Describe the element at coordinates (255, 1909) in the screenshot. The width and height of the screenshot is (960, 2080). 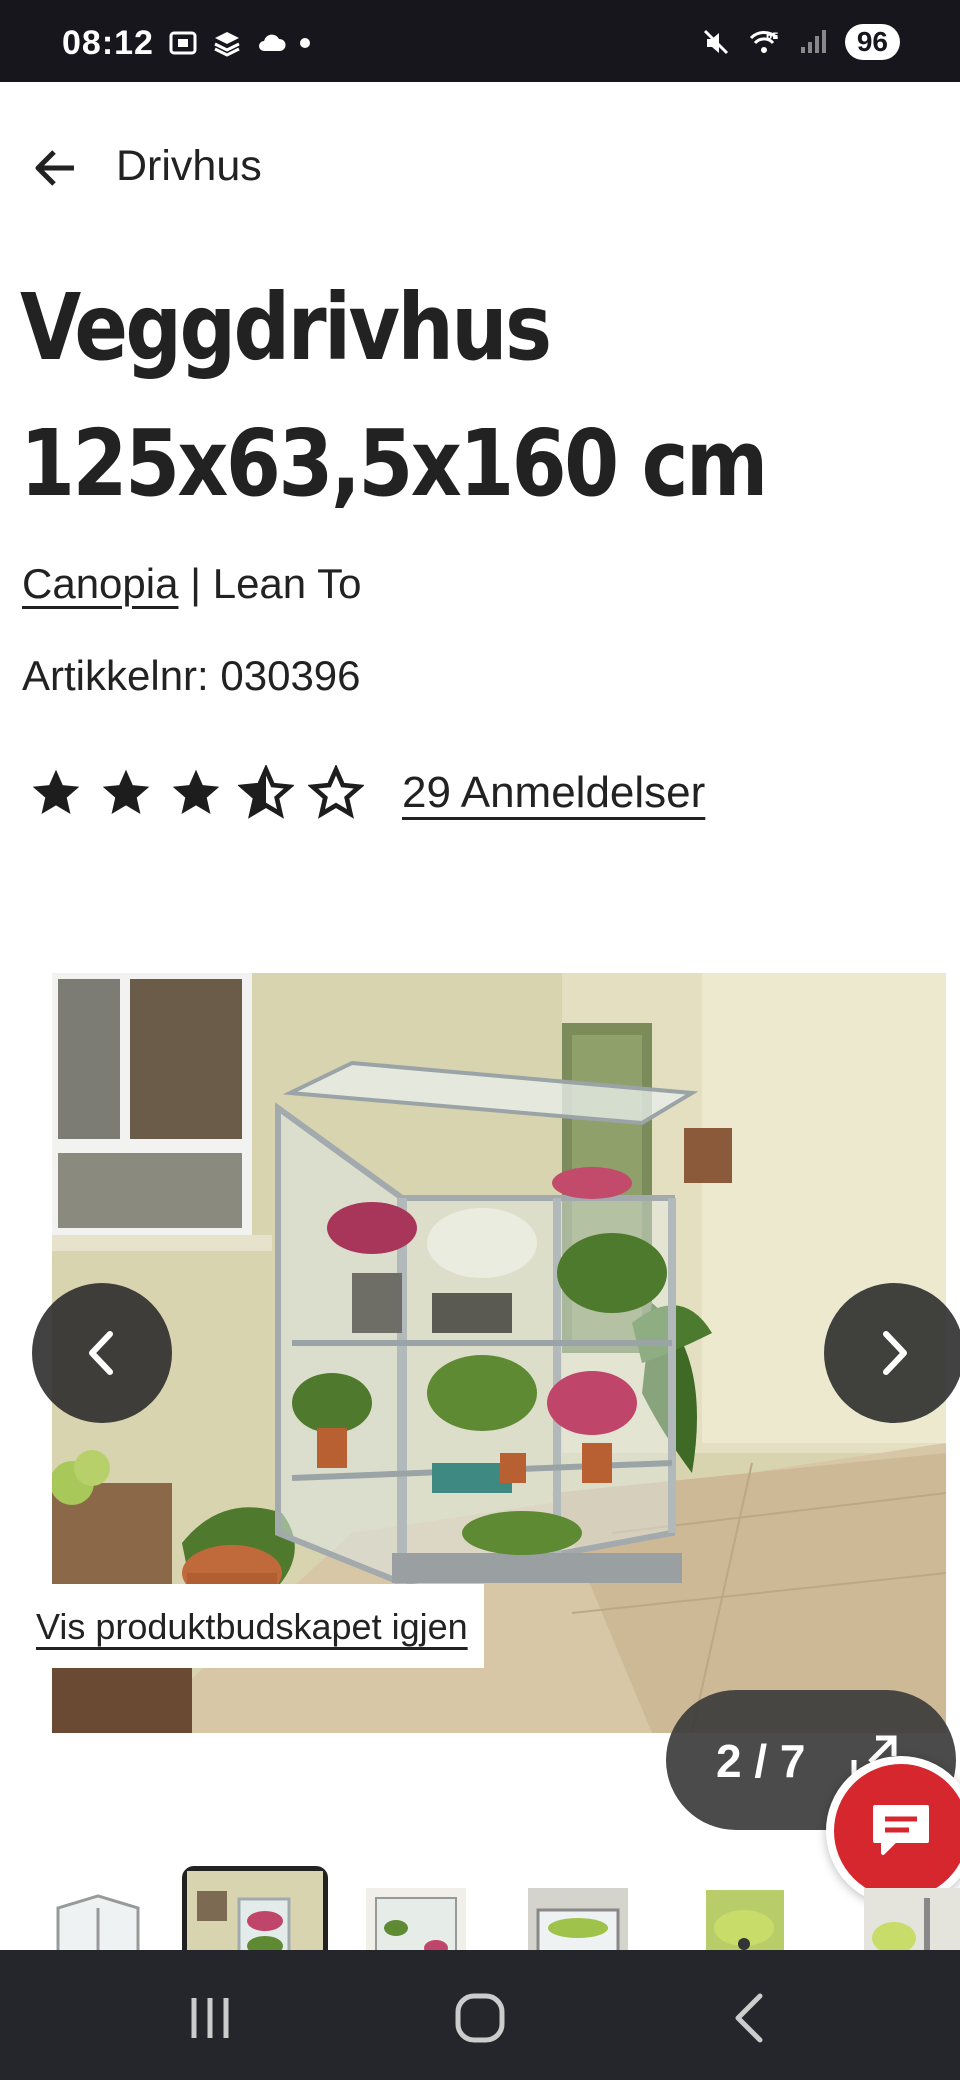
I see `thumbnail-2-selected` at that location.